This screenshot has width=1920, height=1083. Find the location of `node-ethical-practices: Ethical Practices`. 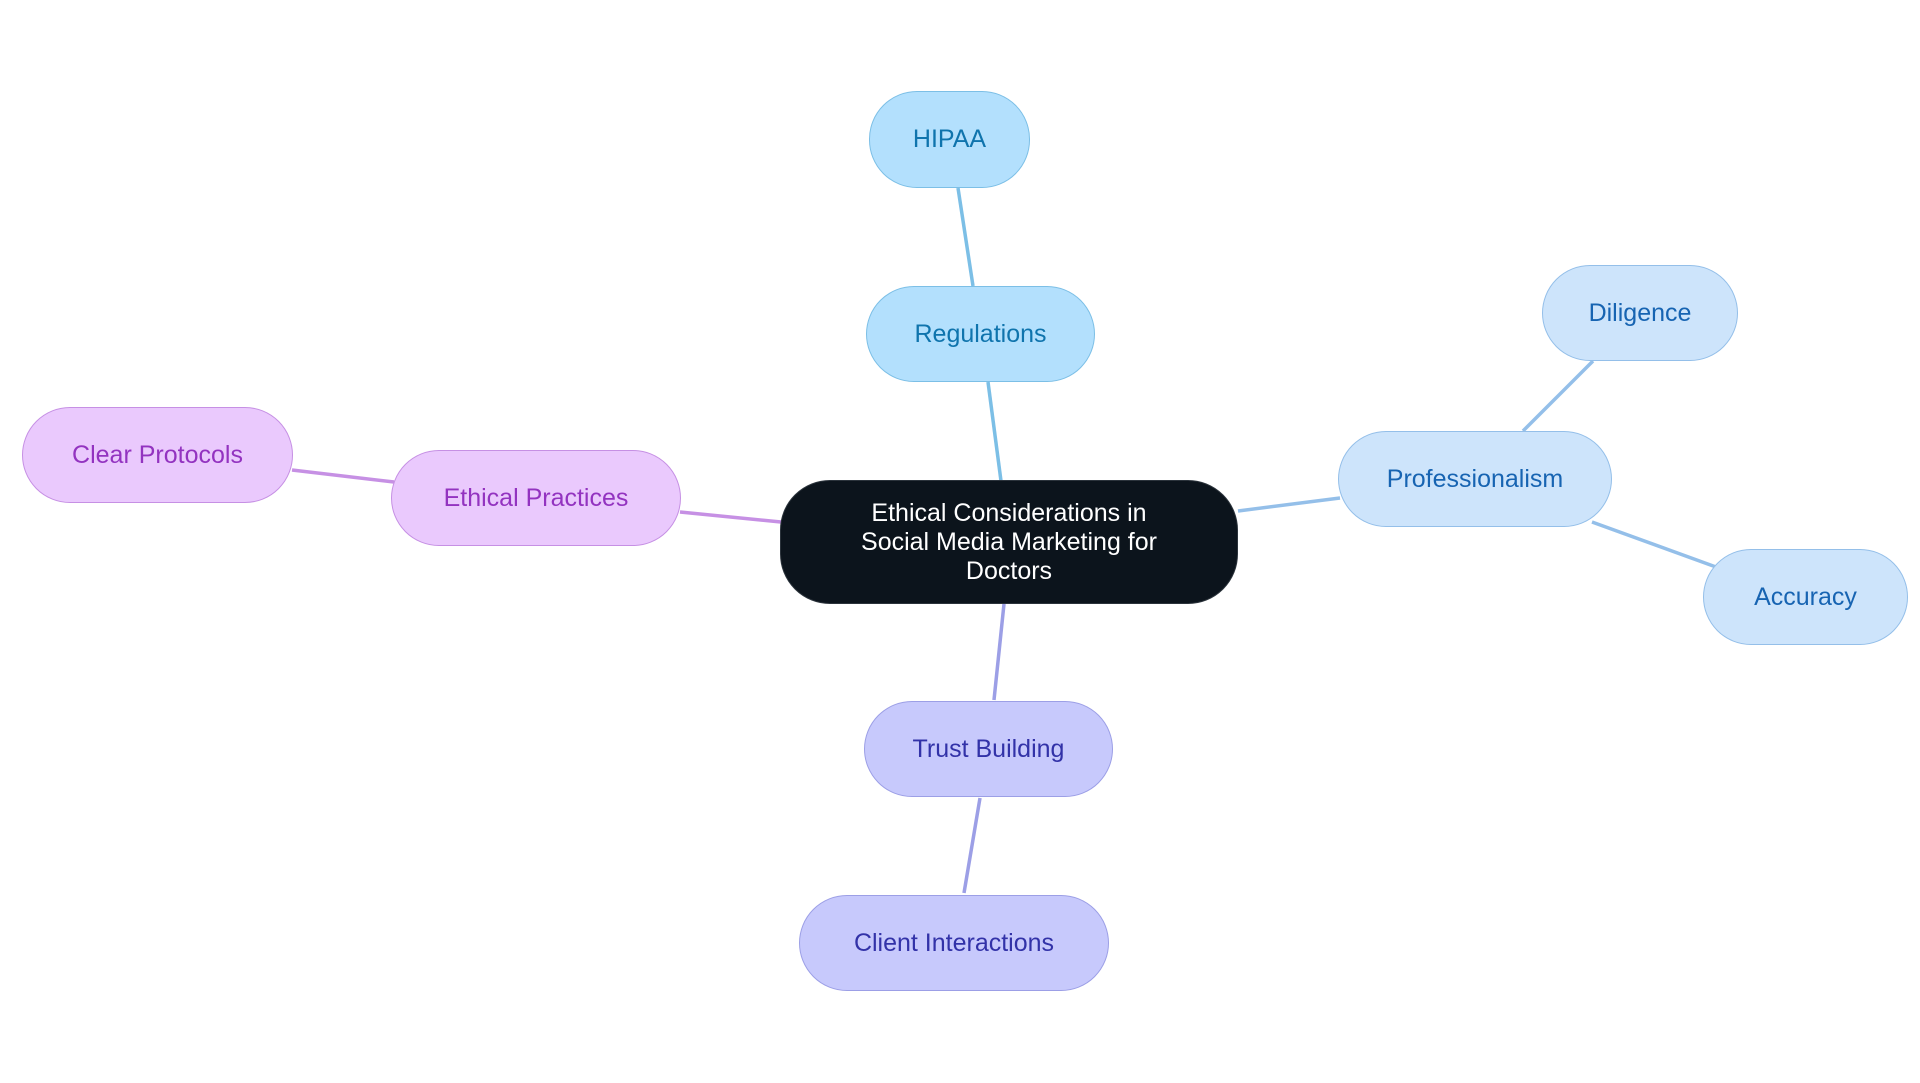

node-ethical-practices: Ethical Practices is located at coordinates (536, 498).